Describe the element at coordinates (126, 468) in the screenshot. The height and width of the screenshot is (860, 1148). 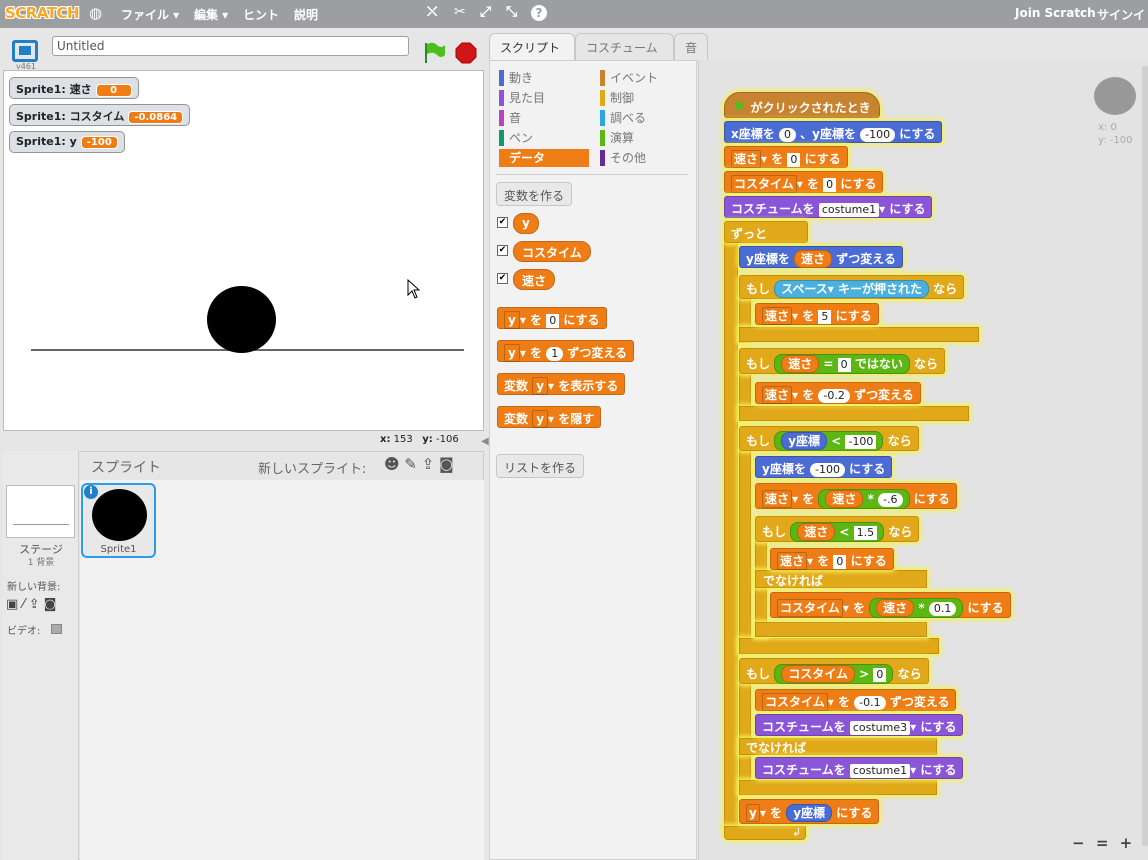
I see `sprites-header: スプライト` at that location.